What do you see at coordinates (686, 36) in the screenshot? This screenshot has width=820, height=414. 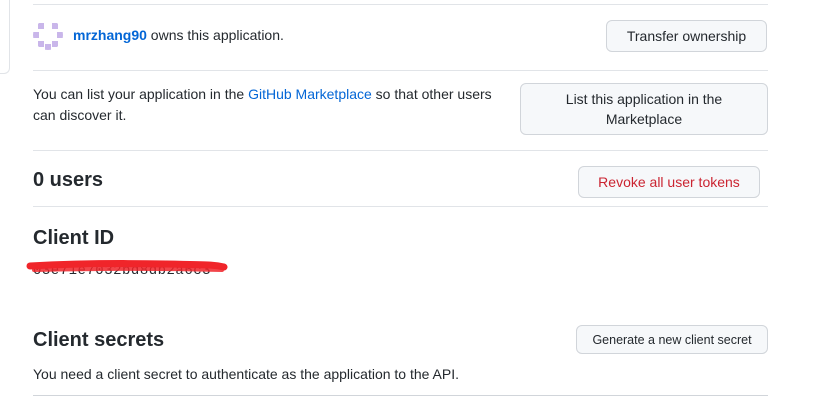 I see `transfer-ownership-button: Transfer ownership` at bounding box center [686, 36].